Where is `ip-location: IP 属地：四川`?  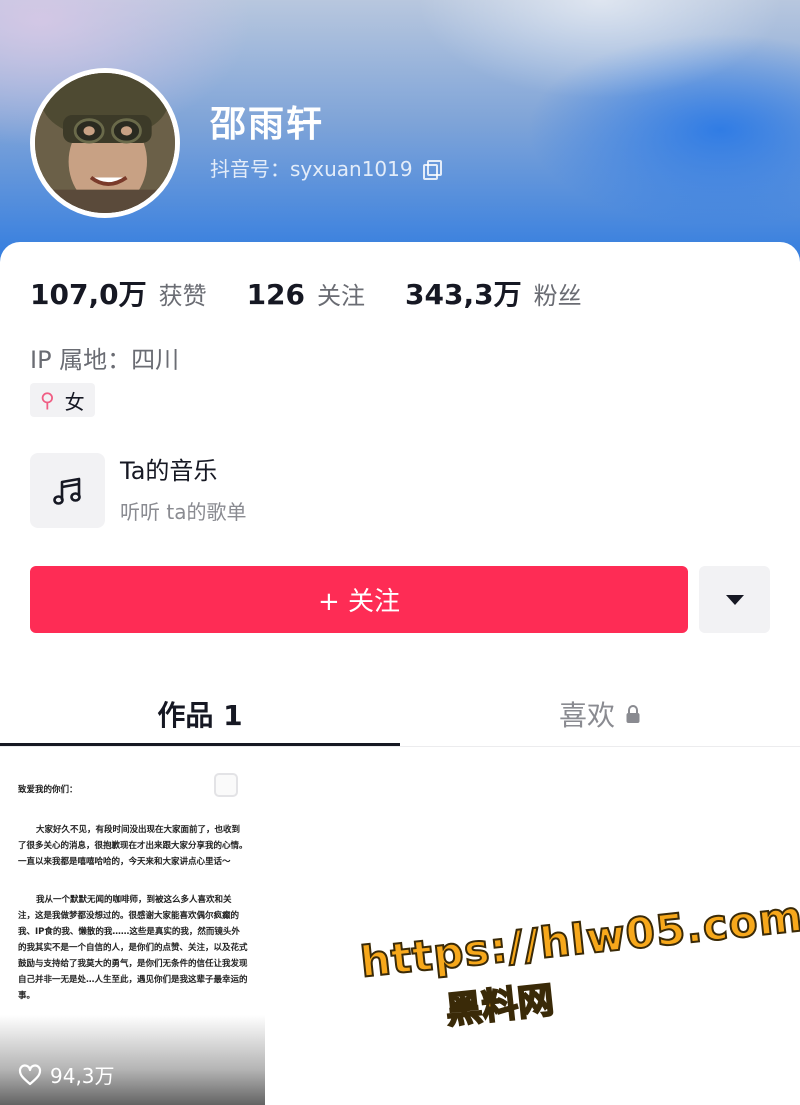
ip-location: IP 属地：四川 is located at coordinates (105, 360).